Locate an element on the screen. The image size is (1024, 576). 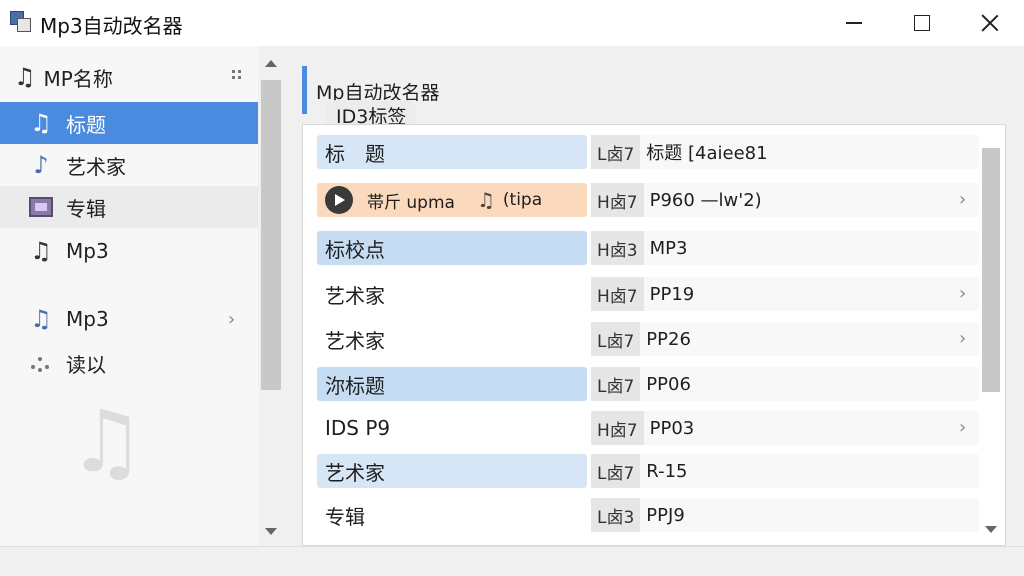
sidebar-header: ♫ MP名称 is located at coordinates (63, 77).